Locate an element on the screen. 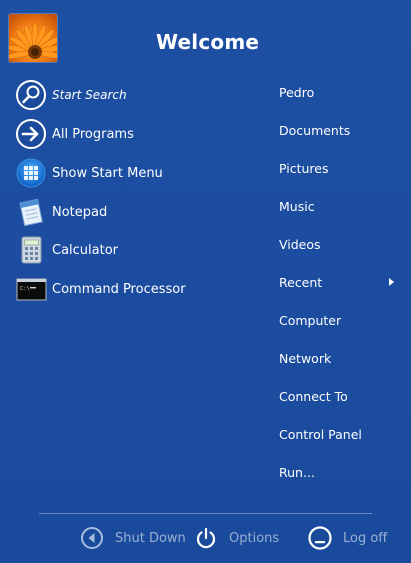  right-item-network: Network is located at coordinates (339, 359).